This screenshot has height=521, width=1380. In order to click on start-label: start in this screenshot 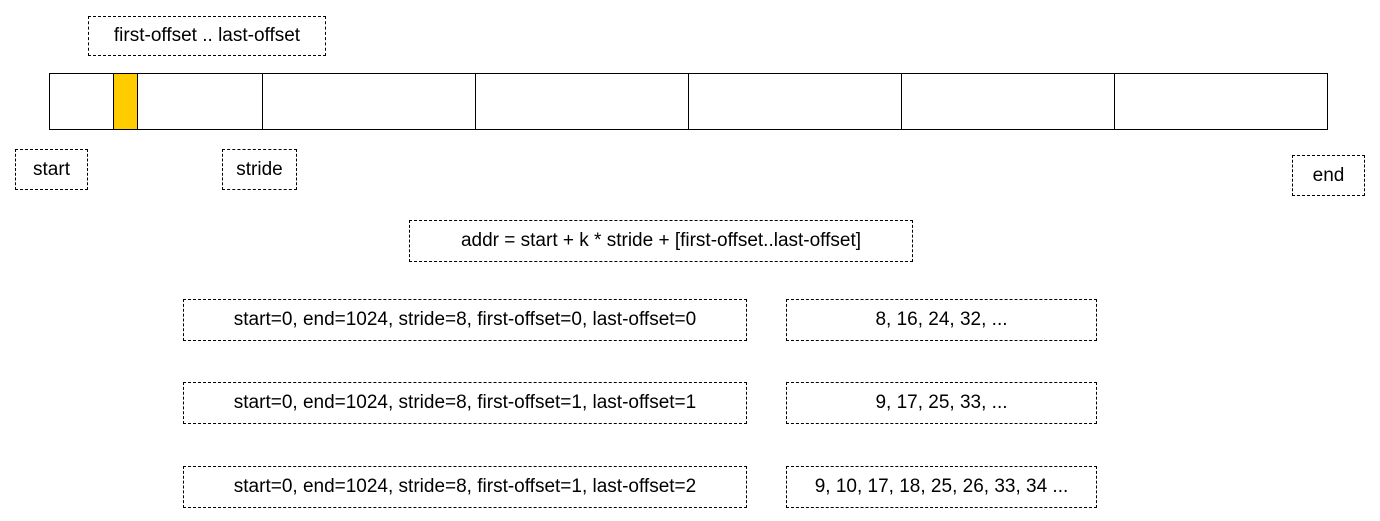, I will do `click(51, 169)`.